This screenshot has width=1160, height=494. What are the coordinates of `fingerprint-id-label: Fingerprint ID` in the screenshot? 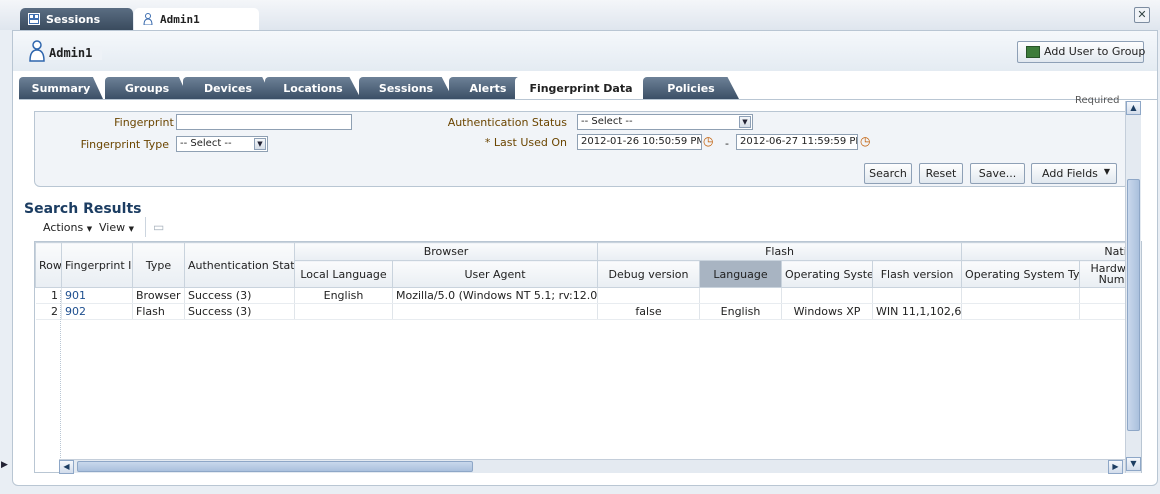 It's located at (151, 122).